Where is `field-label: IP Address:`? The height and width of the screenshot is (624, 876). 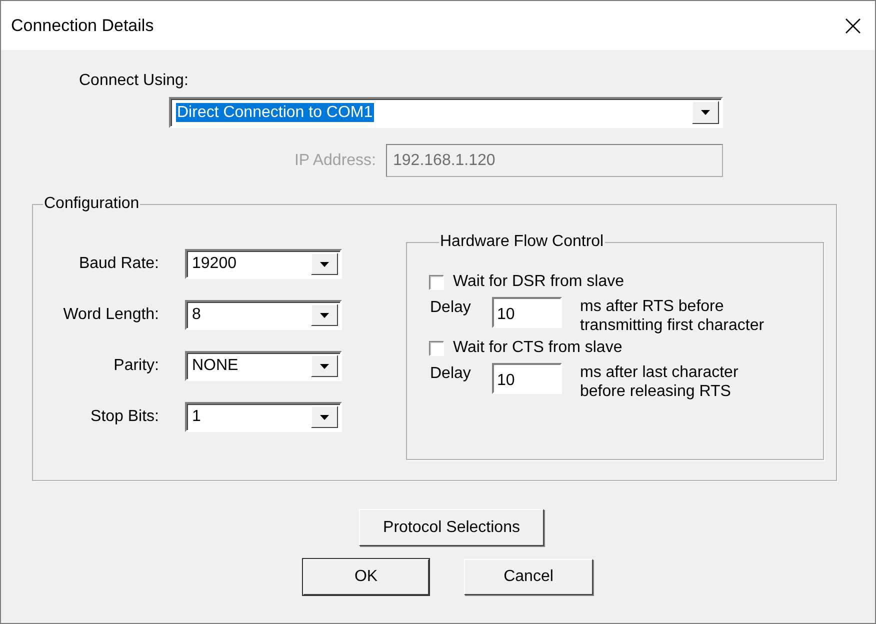 field-label: IP Address: is located at coordinates (334, 161).